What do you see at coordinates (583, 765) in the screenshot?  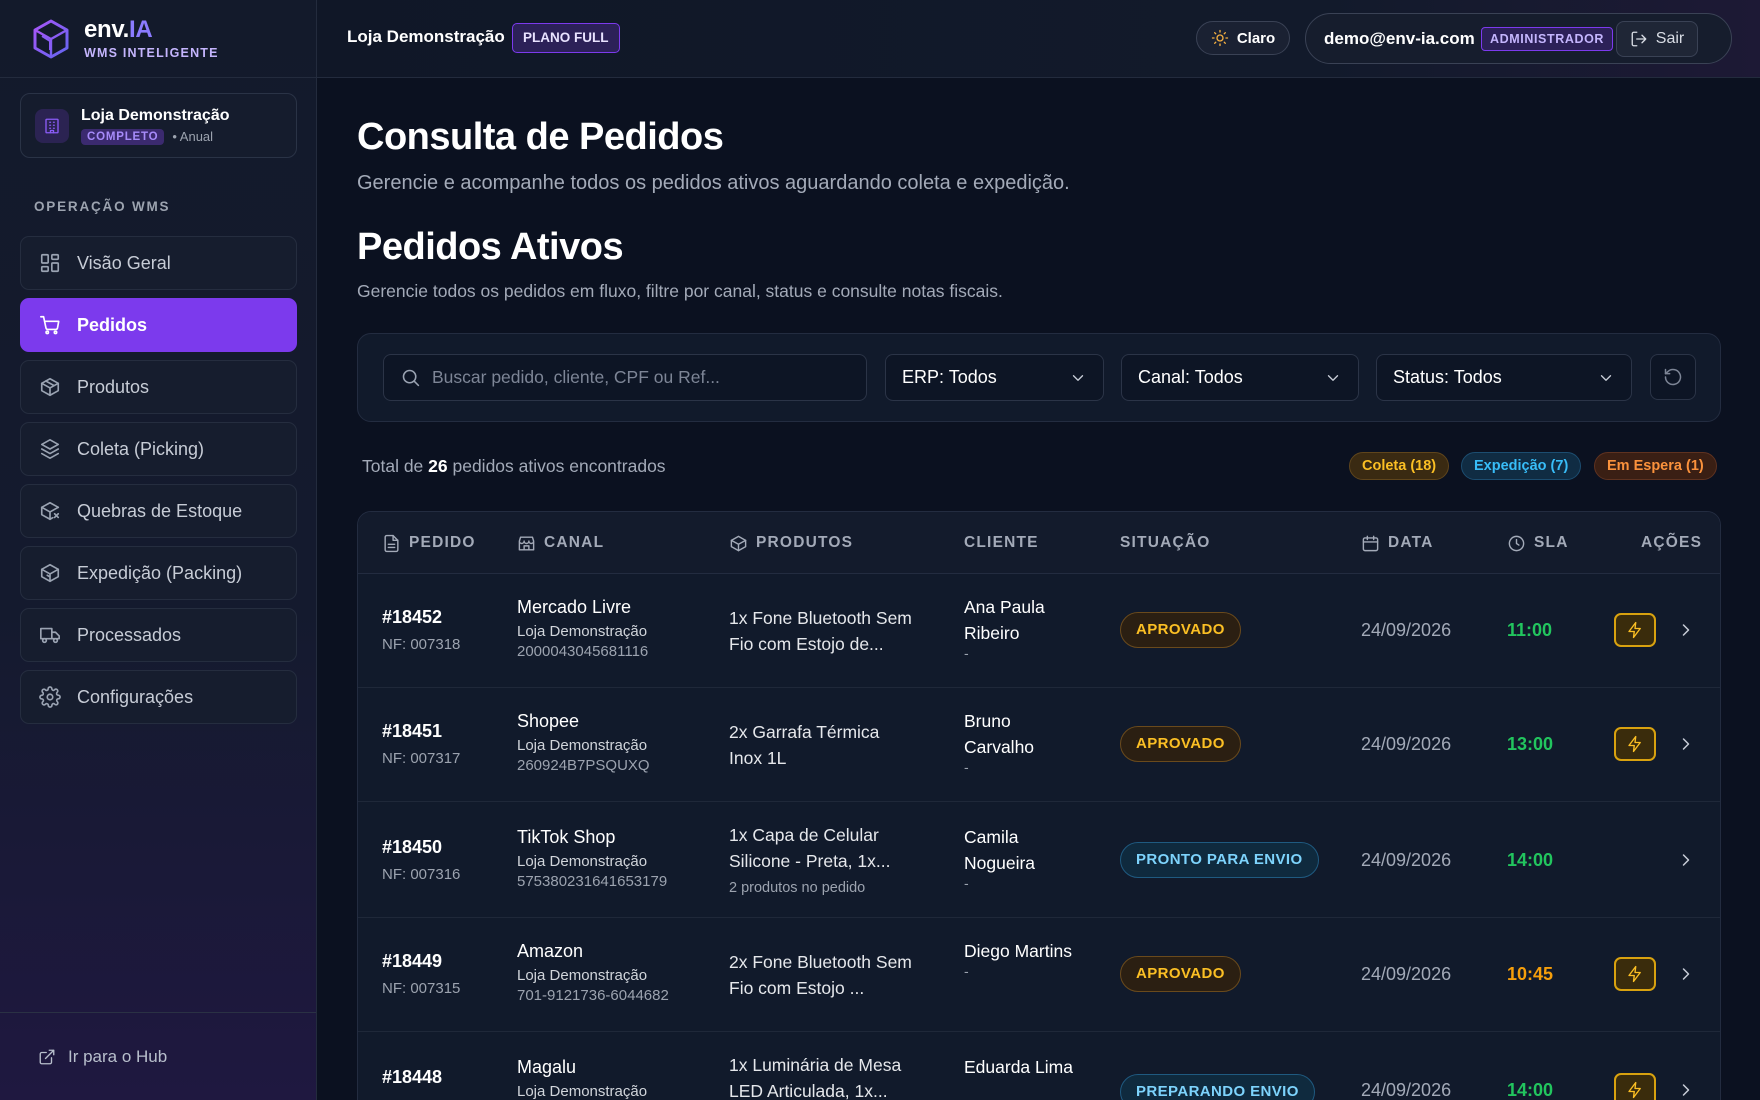 I see `channel-ref: 260924B7PSQUXQ` at bounding box center [583, 765].